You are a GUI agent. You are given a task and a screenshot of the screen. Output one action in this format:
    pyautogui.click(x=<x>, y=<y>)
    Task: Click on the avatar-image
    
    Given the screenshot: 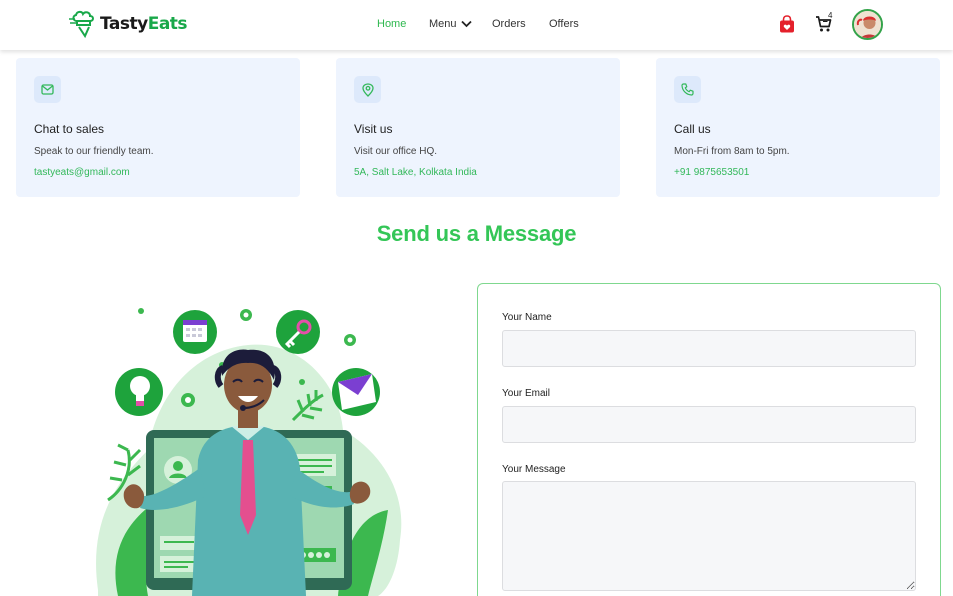 What is the action you would take?
    pyautogui.click(x=867, y=24)
    